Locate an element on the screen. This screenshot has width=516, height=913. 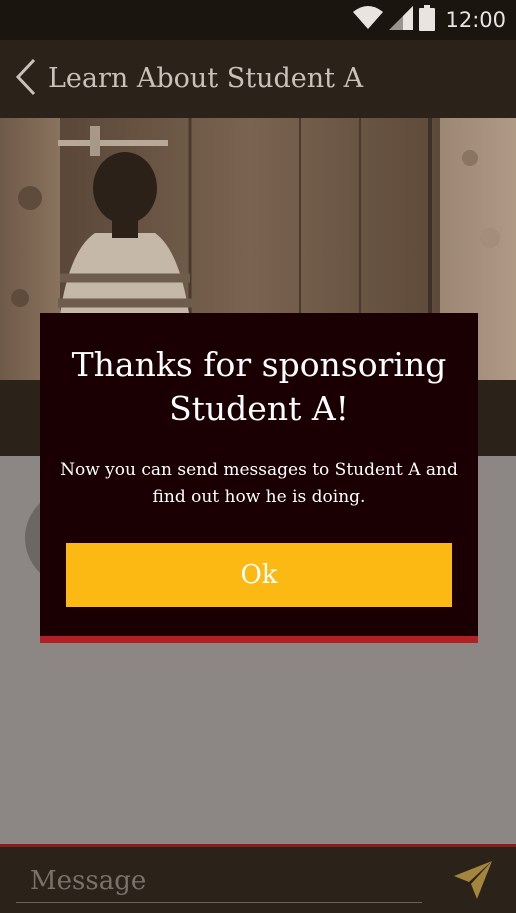
ok-button: Ok is located at coordinates (259, 575).